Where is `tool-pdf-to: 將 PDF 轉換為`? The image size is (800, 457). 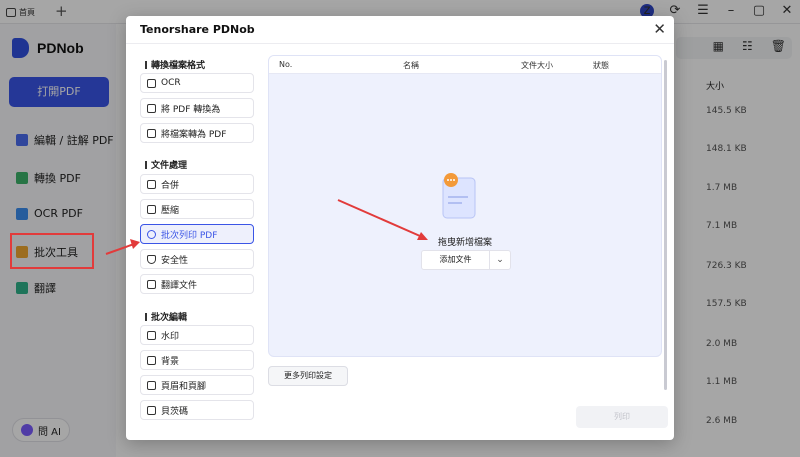
tool-pdf-to: 將 PDF 轉換為 is located at coordinates (197, 108).